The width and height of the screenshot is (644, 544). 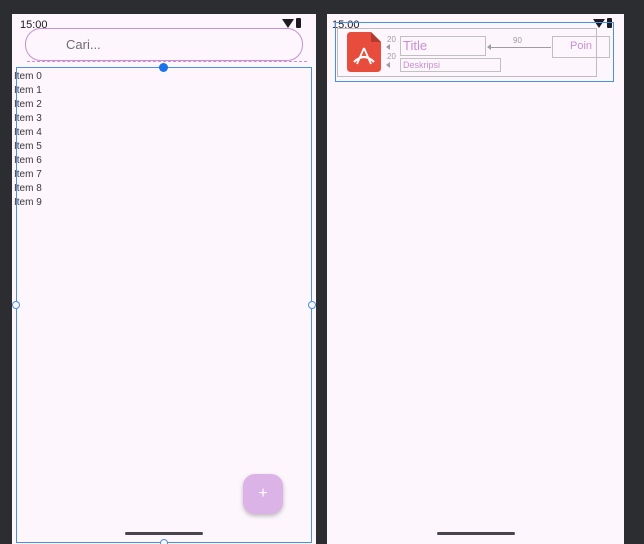 What do you see at coordinates (28, 147) in the screenshot?
I see `list-item: Item 5` at bounding box center [28, 147].